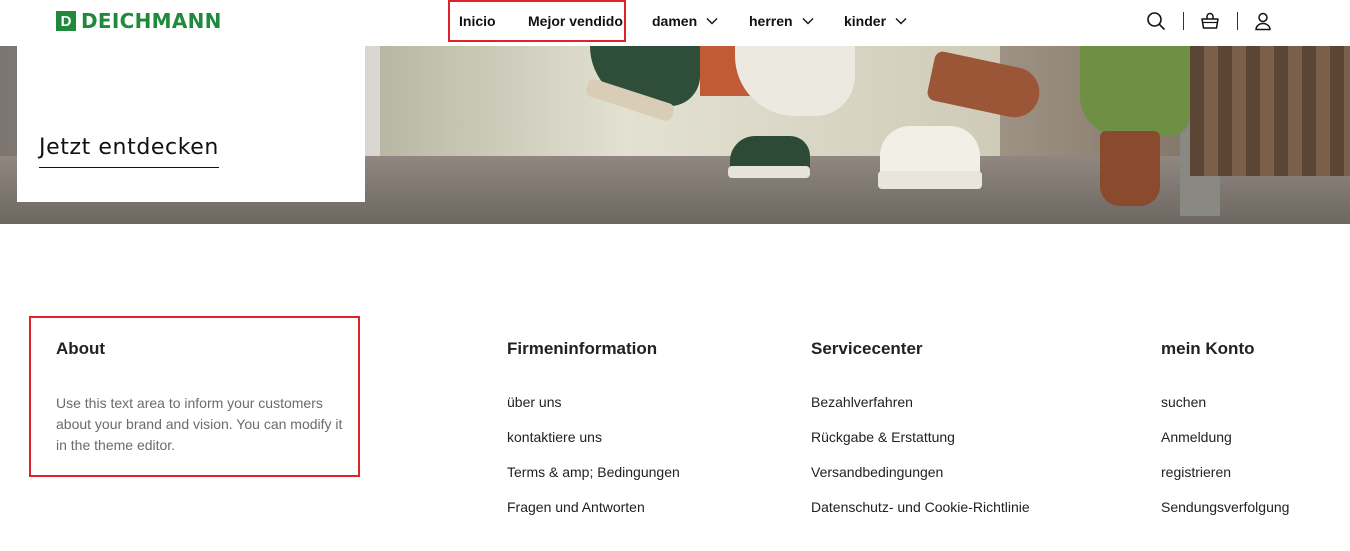 Image resolution: width=1350 pixels, height=551 pixels. Describe the element at coordinates (867, 348) in the screenshot. I see `footer-col-title-servicecenter: Servicecenter` at that location.